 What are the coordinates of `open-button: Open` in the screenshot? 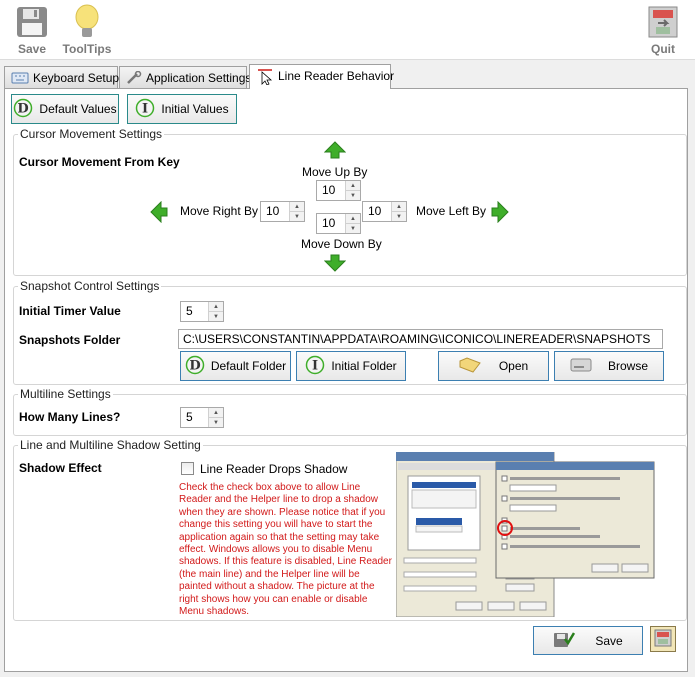 It's located at (493, 366).